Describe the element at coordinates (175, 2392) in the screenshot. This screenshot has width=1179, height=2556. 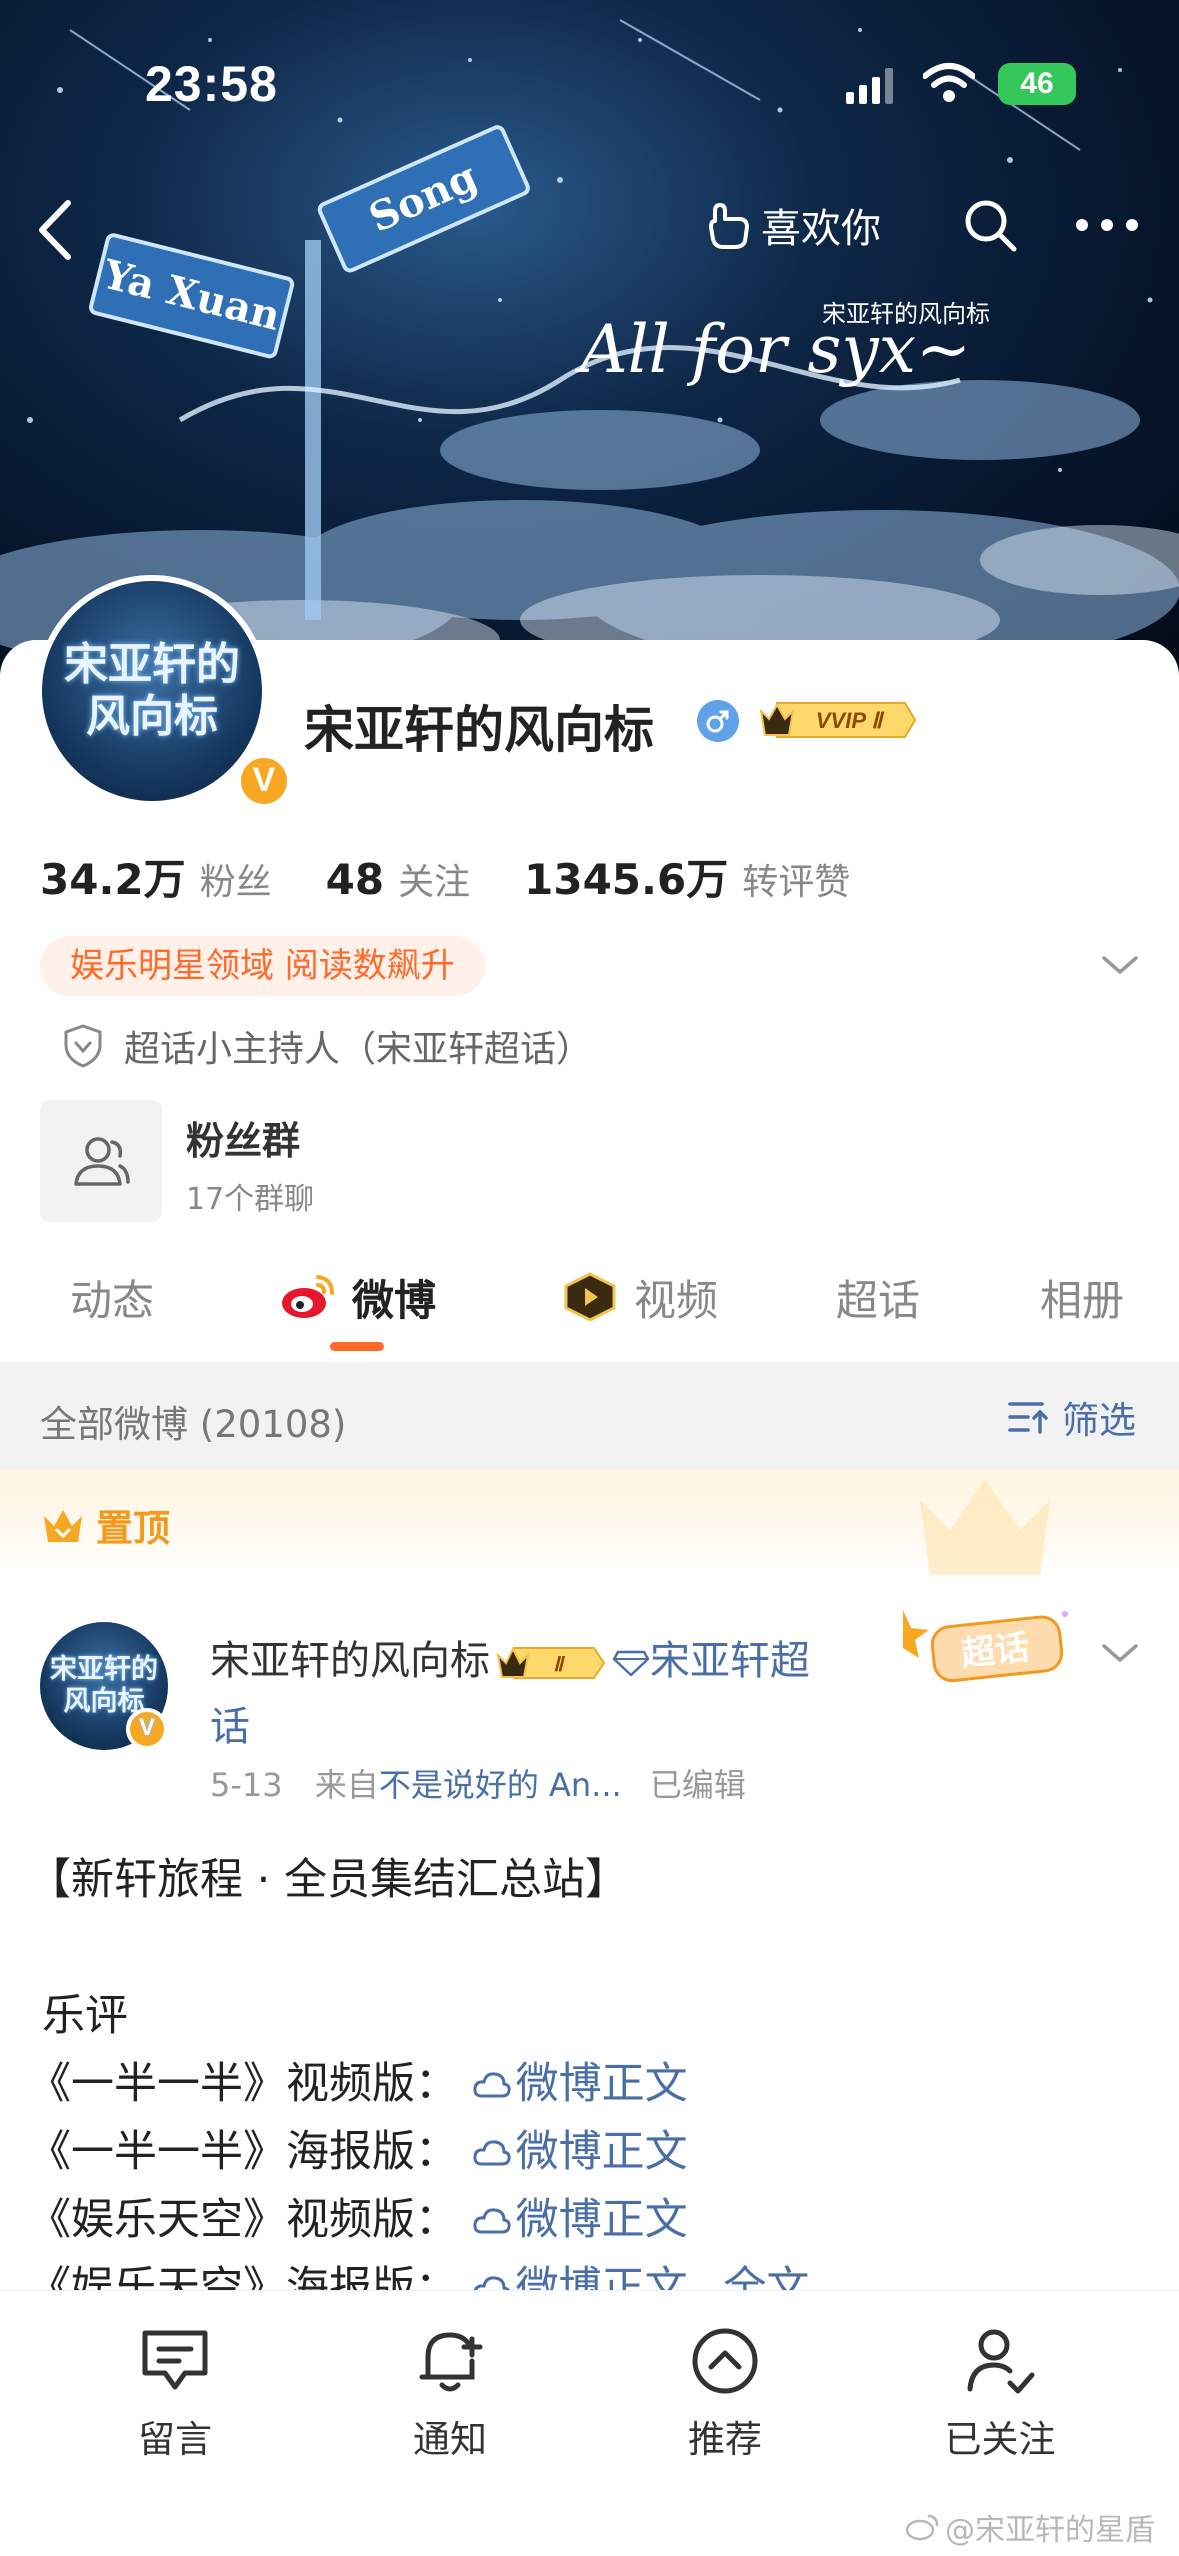
I see `comment-button: 留言` at that location.